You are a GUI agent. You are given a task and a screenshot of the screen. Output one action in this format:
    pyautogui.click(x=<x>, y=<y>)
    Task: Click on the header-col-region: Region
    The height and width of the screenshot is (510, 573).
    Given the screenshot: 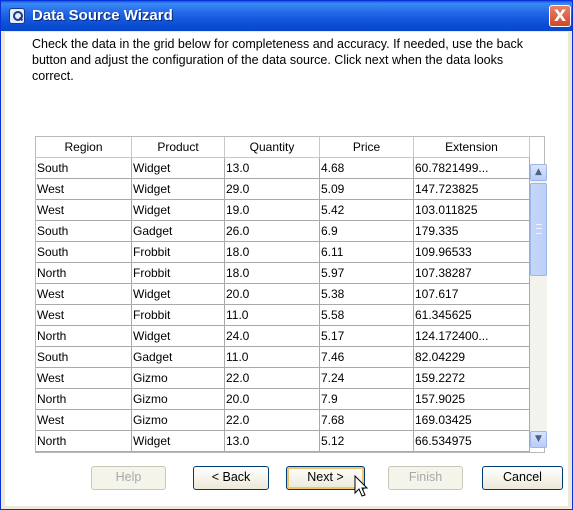 What is the action you would take?
    pyautogui.click(x=84, y=147)
    